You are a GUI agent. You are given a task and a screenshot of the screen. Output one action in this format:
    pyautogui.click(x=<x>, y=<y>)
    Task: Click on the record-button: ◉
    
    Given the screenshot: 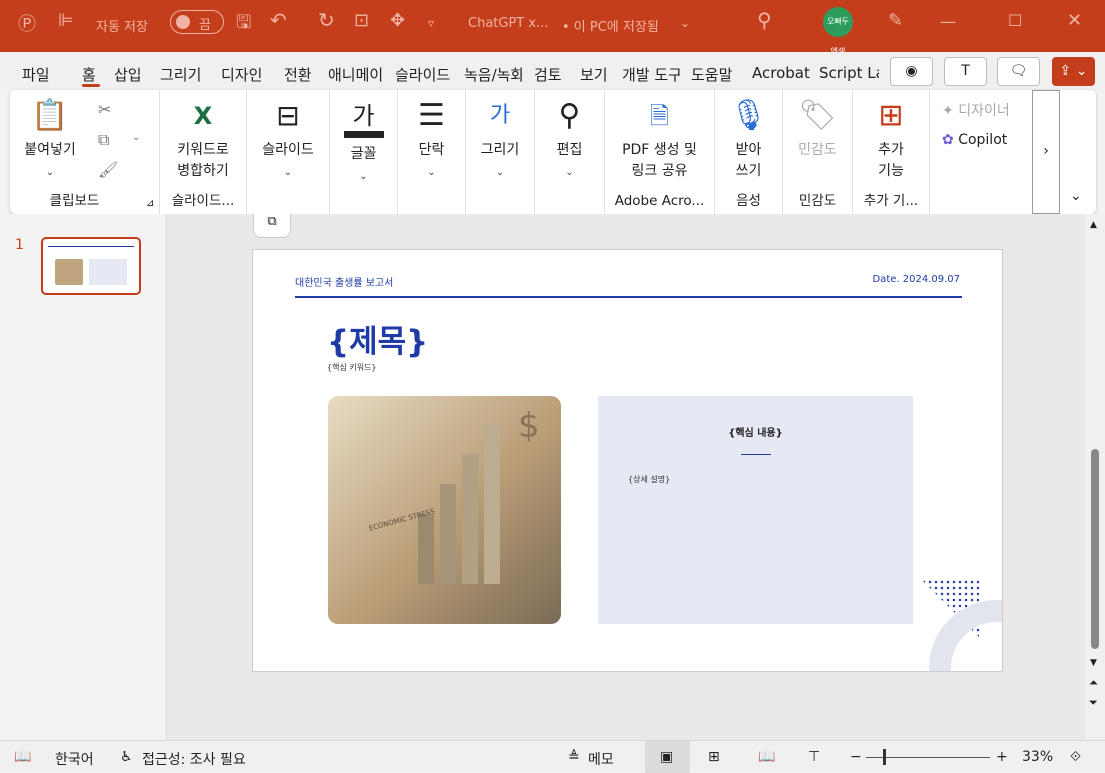 What is the action you would take?
    pyautogui.click(x=911, y=71)
    